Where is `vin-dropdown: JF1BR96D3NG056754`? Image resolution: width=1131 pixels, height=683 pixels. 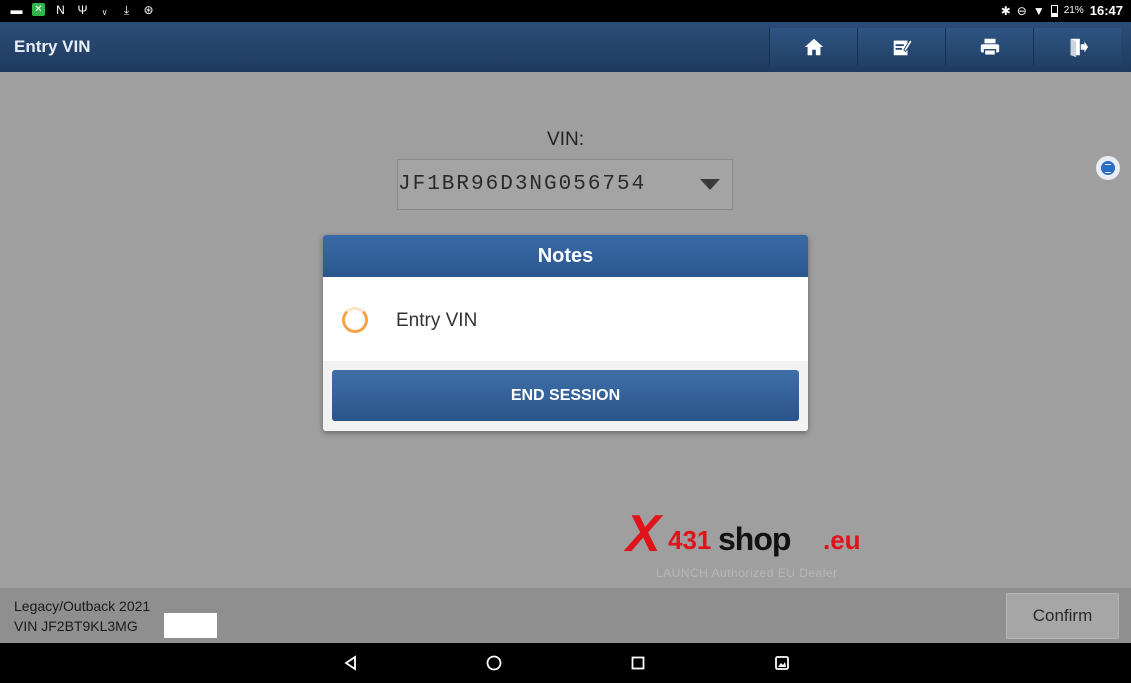 vin-dropdown: JF1BR96D3NG056754 is located at coordinates (565, 184).